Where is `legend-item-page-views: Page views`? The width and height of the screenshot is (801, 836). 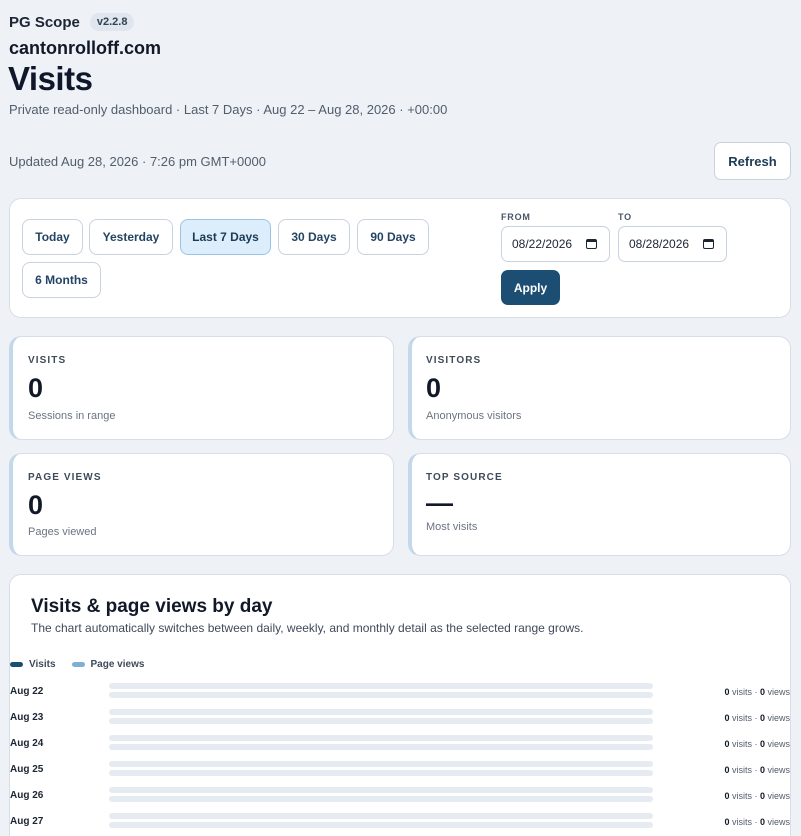
legend-item-page-views: Page views is located at coordinates (108, 664).